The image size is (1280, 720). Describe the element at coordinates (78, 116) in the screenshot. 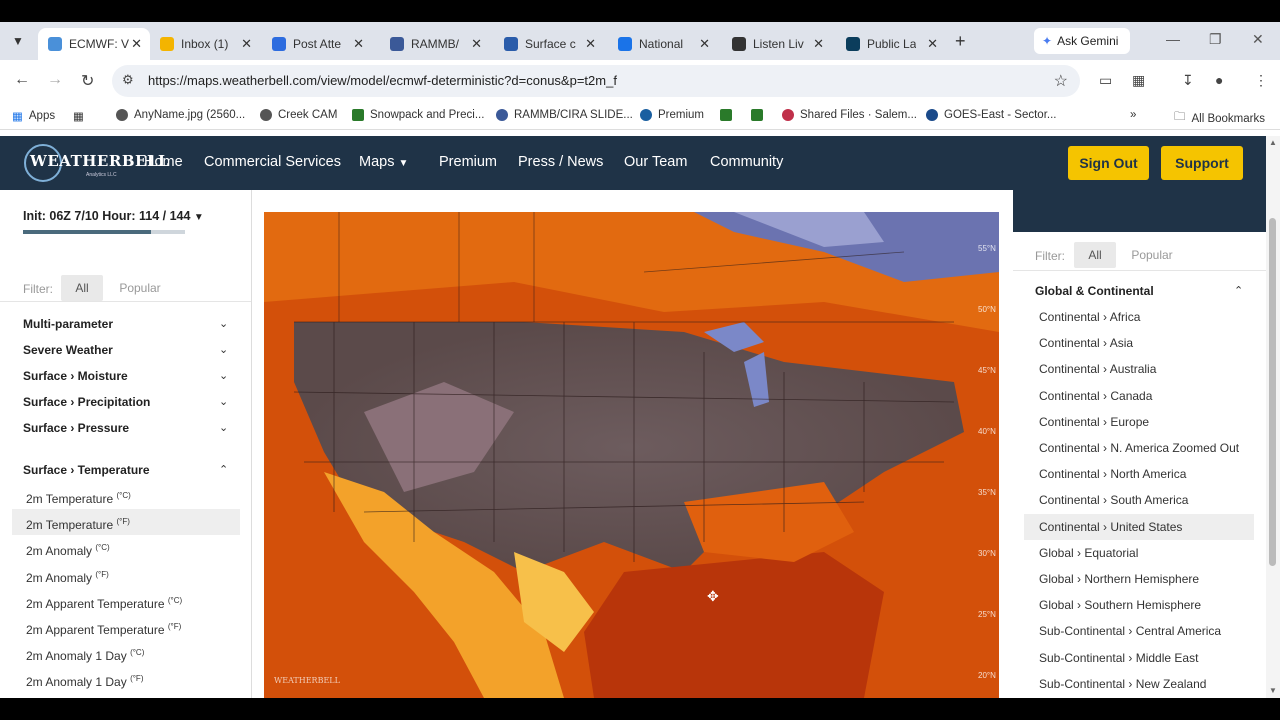

I see `bookmark-grid: ▦` at that location.